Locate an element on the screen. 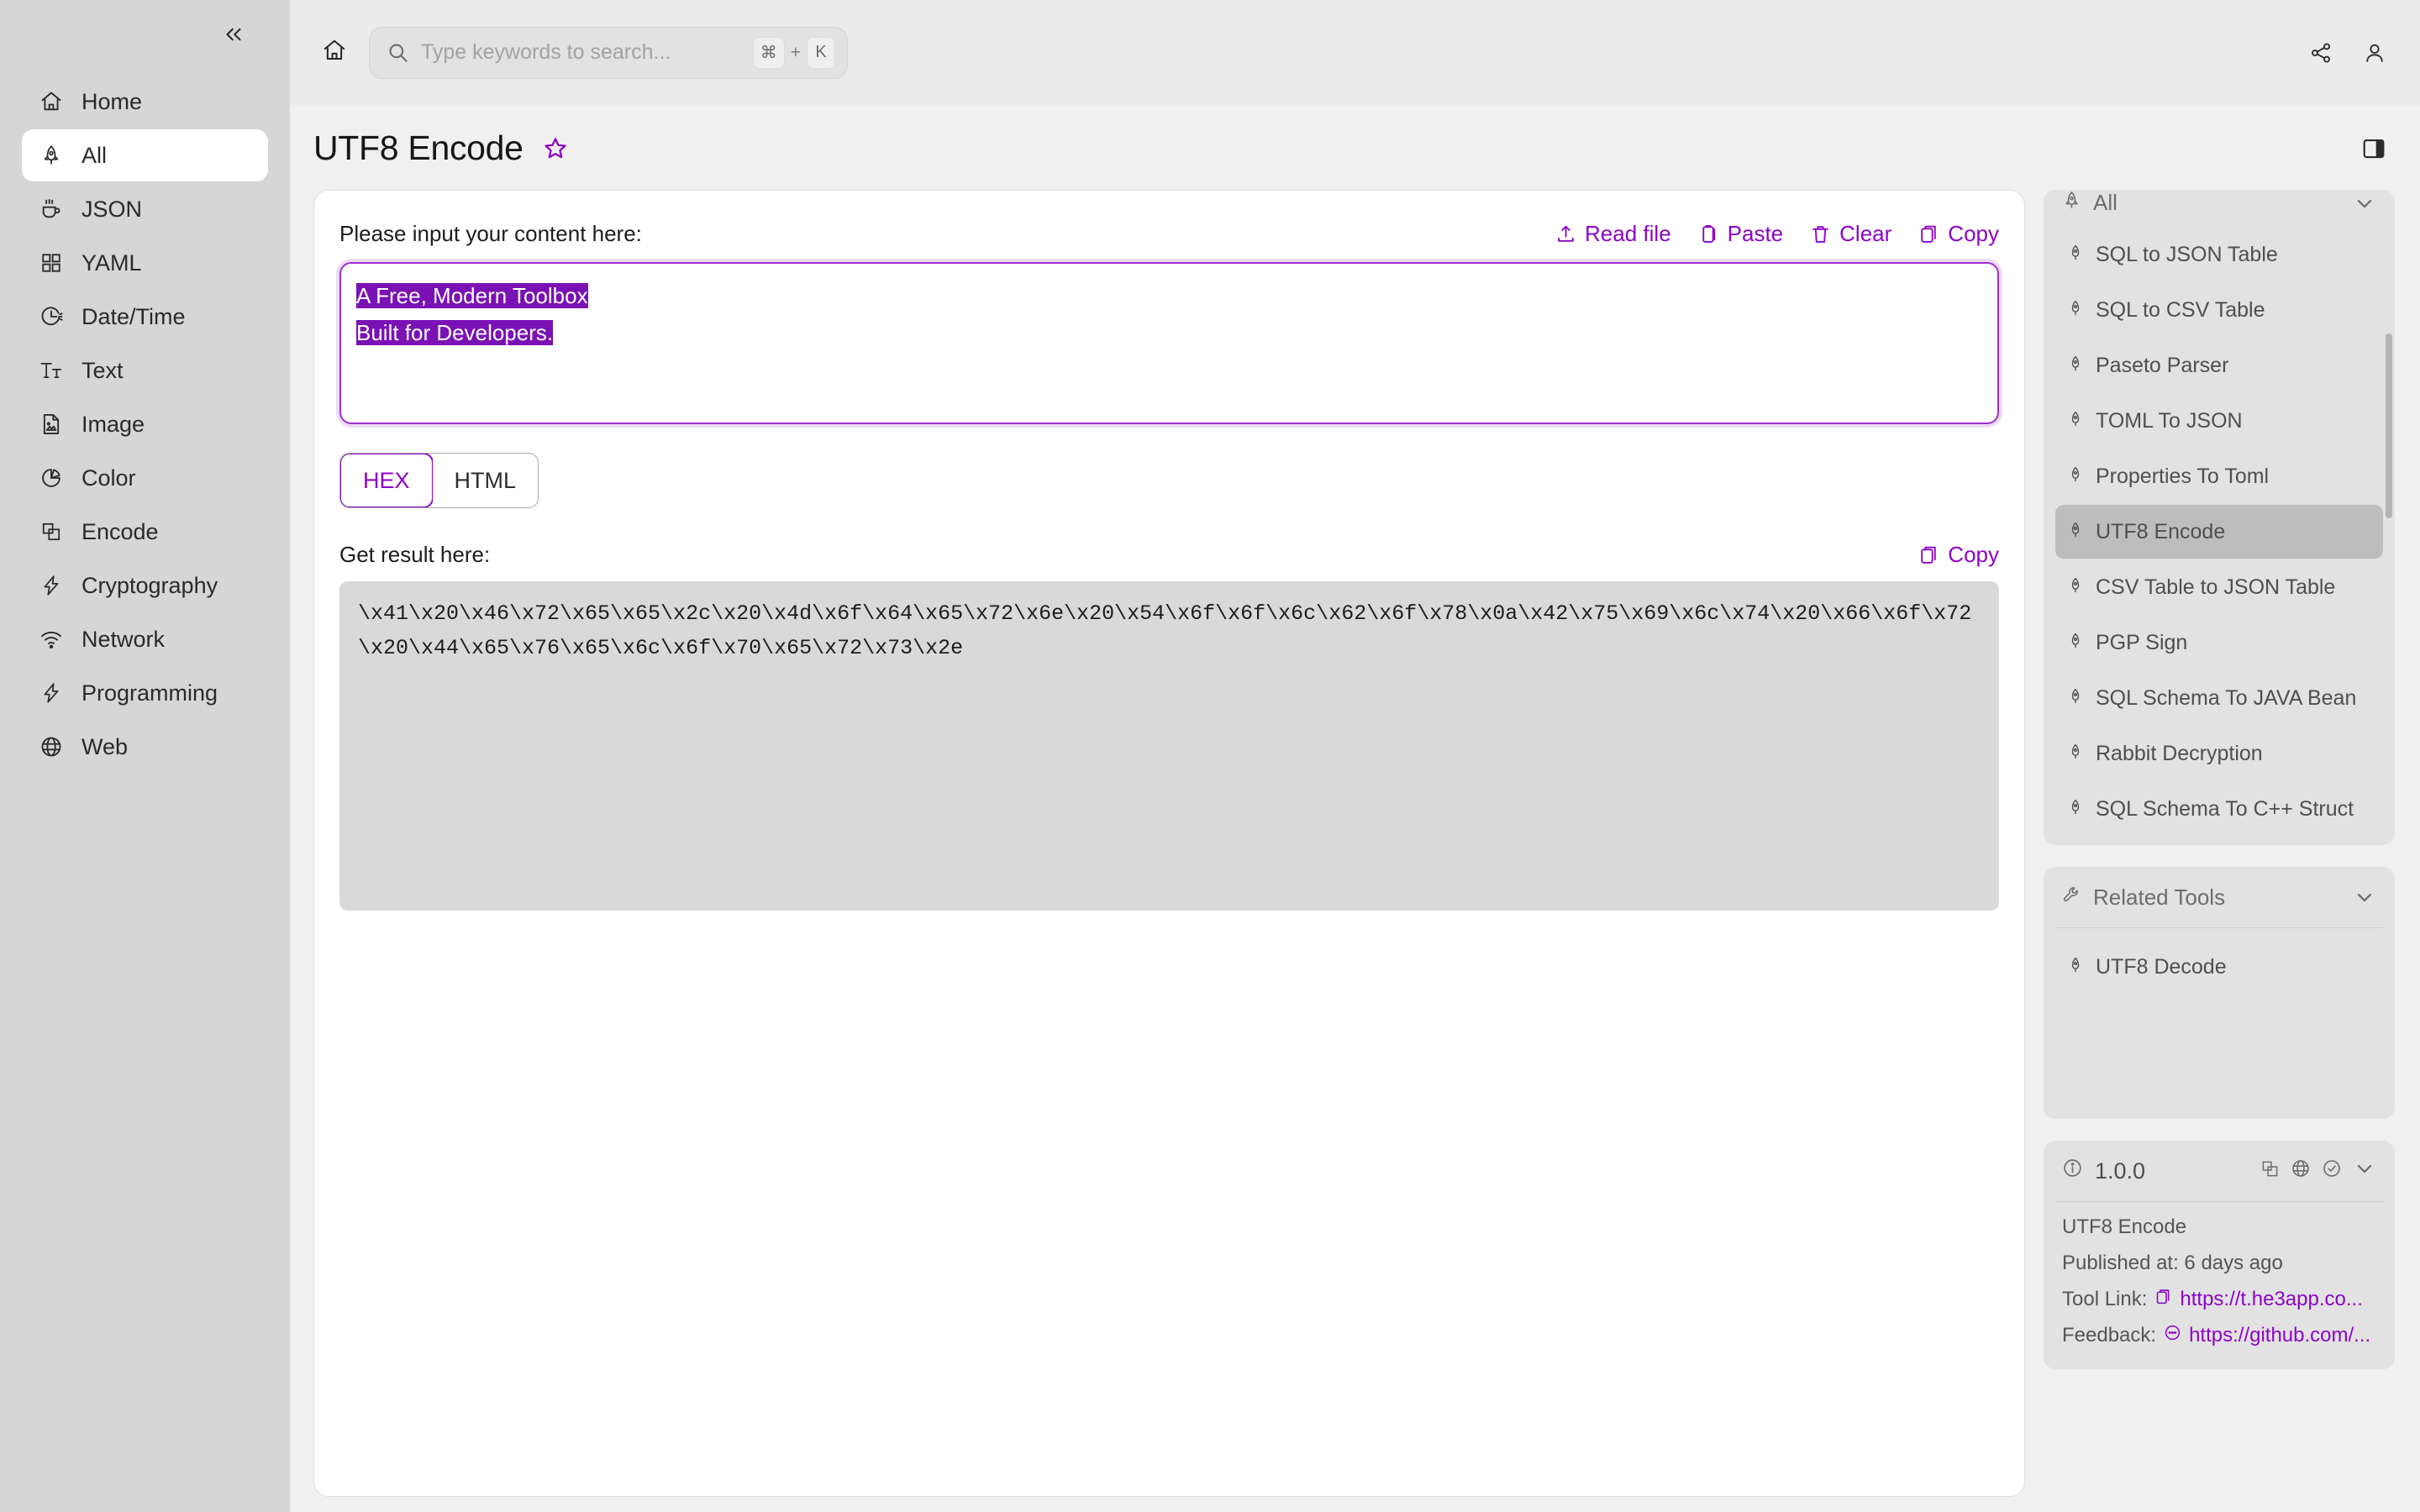 This screenshot has width=2420, height=1512. search-shortcut-cmd: ⌘ is located at coordinates (768, 52).